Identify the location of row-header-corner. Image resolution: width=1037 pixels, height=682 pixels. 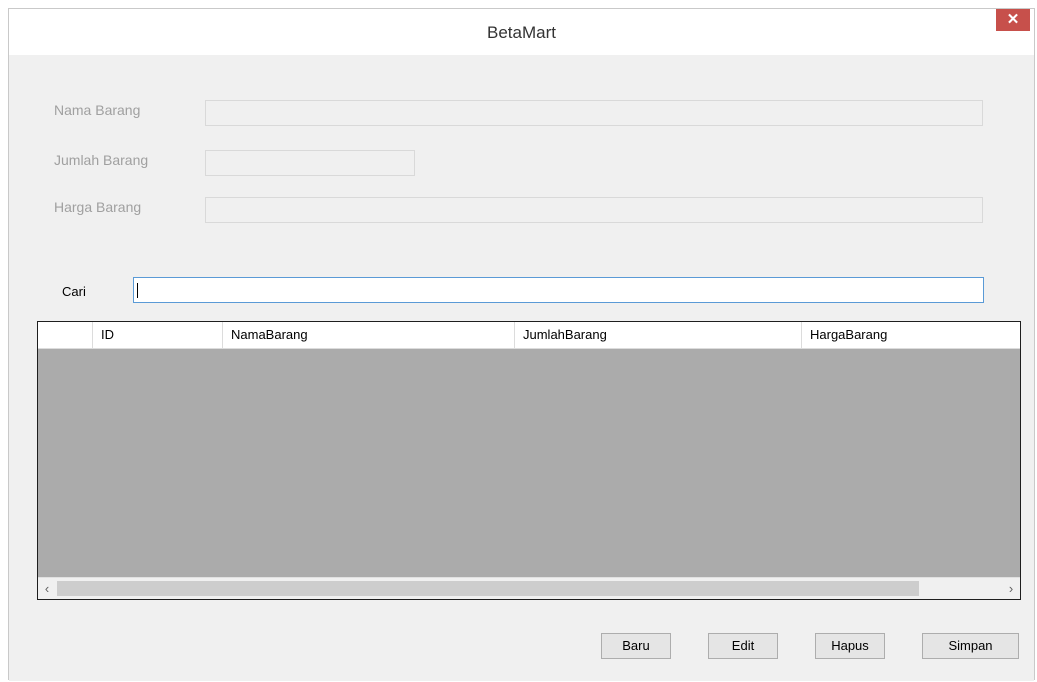
(65, 335).